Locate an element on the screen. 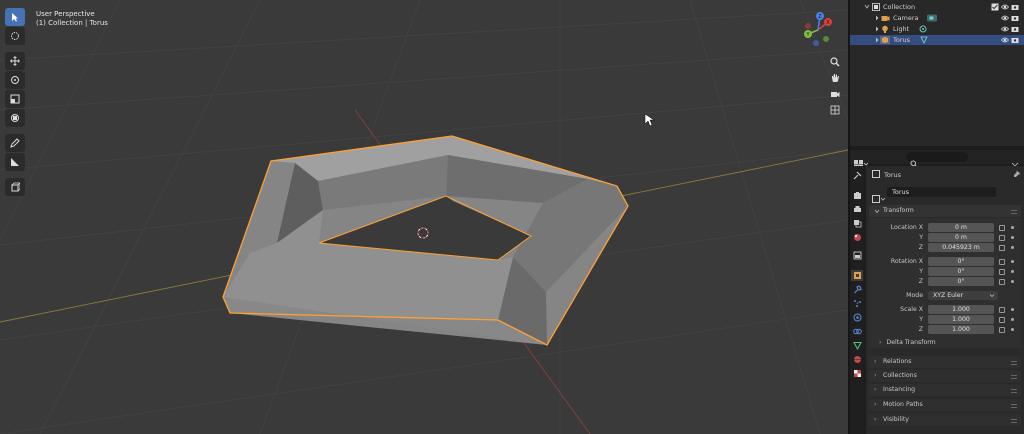  measure-tool is located at coordinates (15, 162).